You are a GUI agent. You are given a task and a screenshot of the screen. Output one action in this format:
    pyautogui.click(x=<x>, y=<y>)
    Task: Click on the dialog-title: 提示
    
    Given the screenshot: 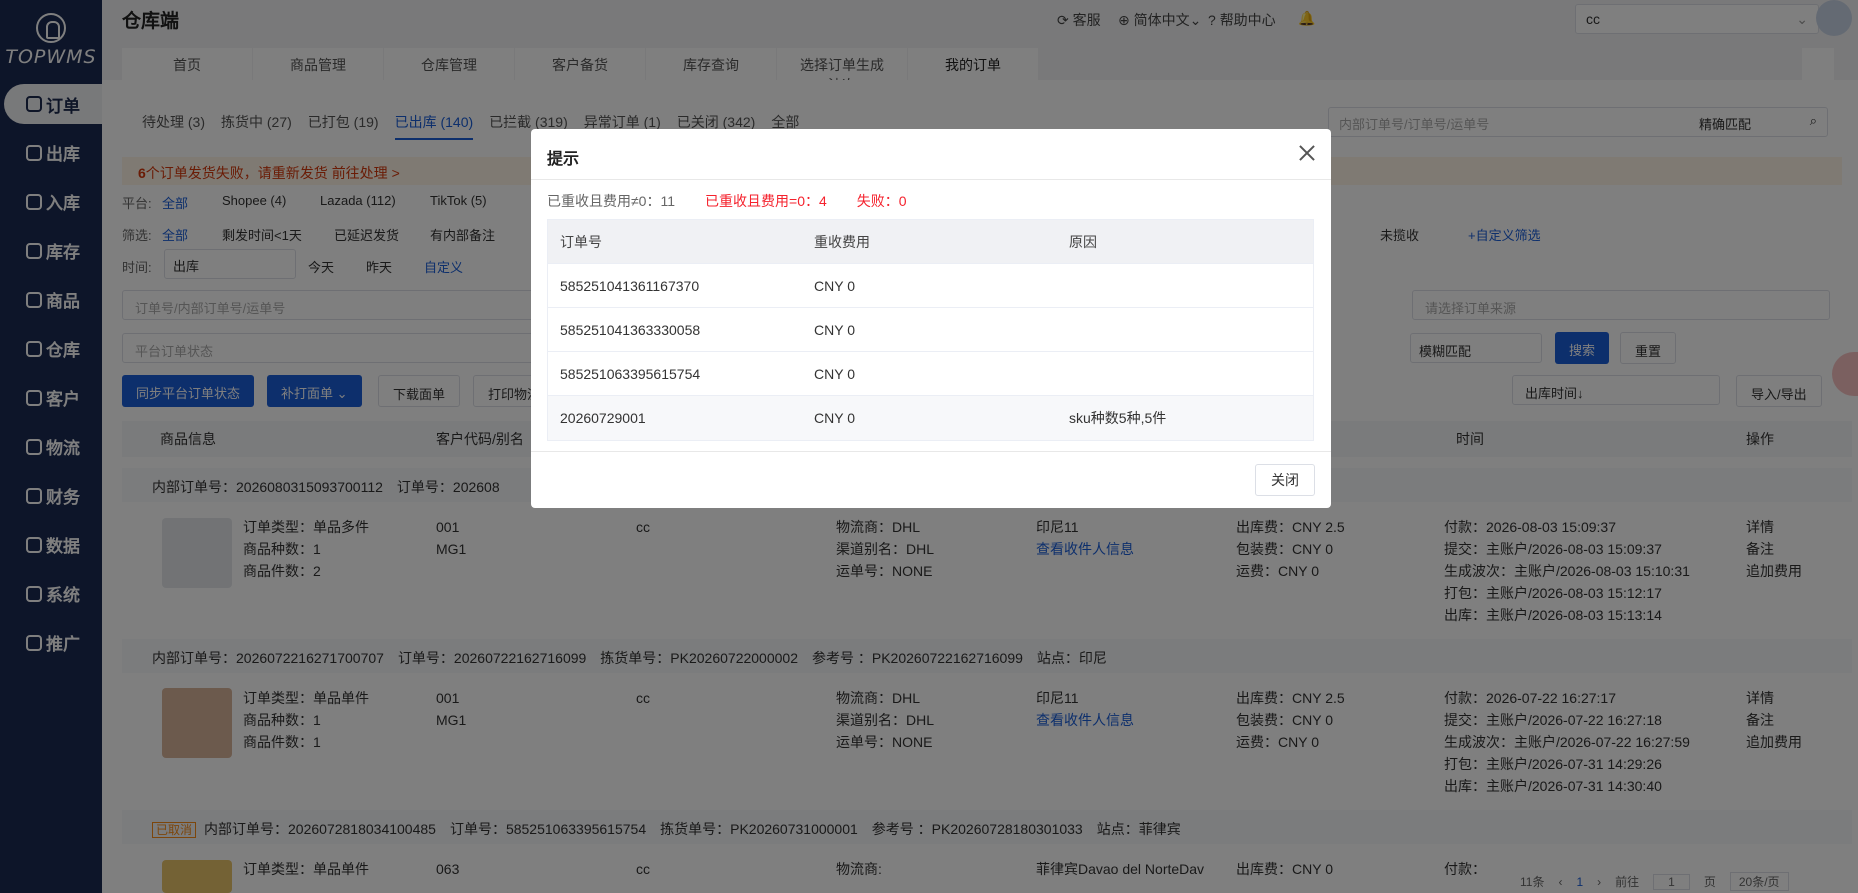 What is the action you would take?
    pyautogui.click(x=563, y=159)
    